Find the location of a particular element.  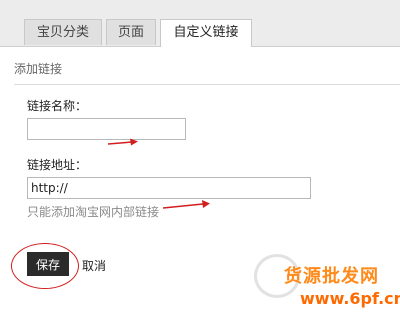

annotation-arrow-name is located at coordinates (123, 142).